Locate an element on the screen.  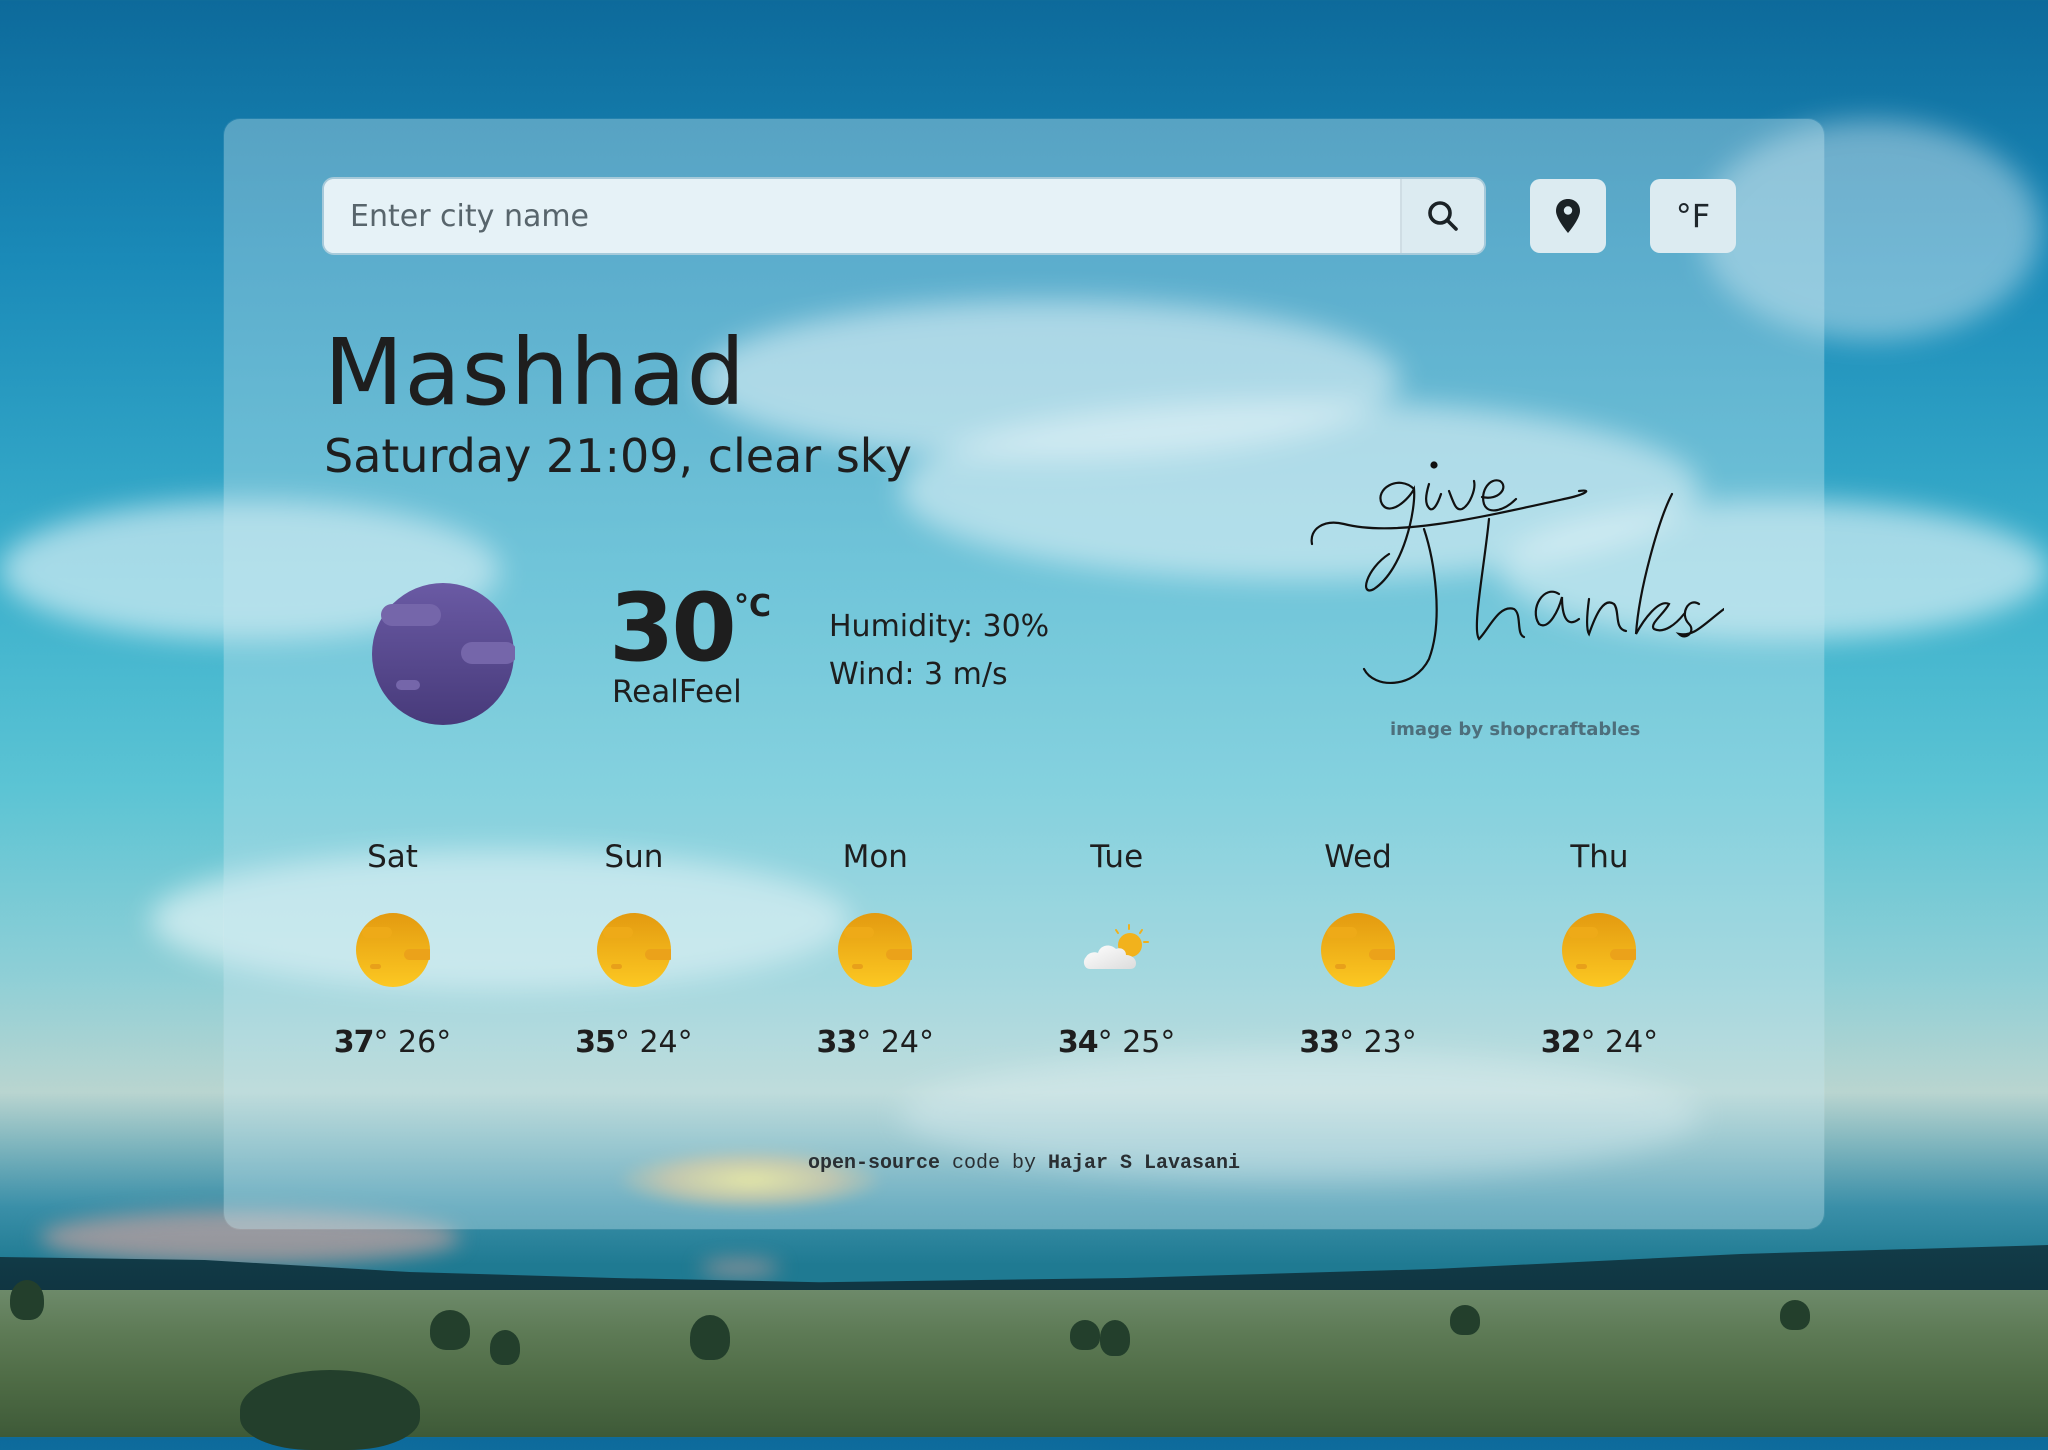
forecast-temps: 33° 23° is located at coordinates (1358, 1042).